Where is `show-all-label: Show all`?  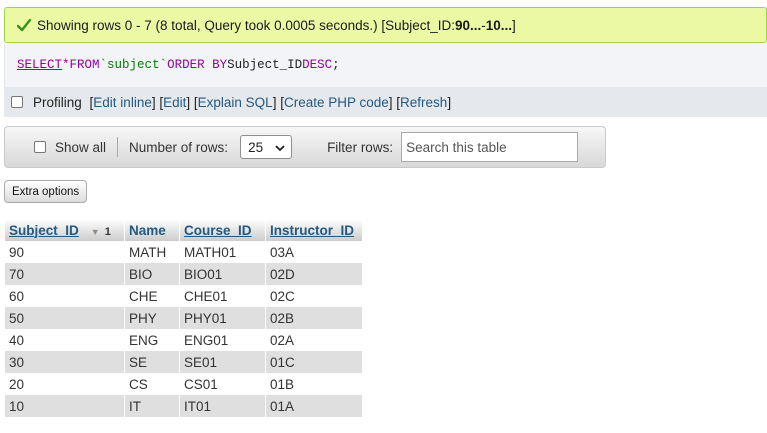 show-all-label: Show all is located at coordinates (81, 147).